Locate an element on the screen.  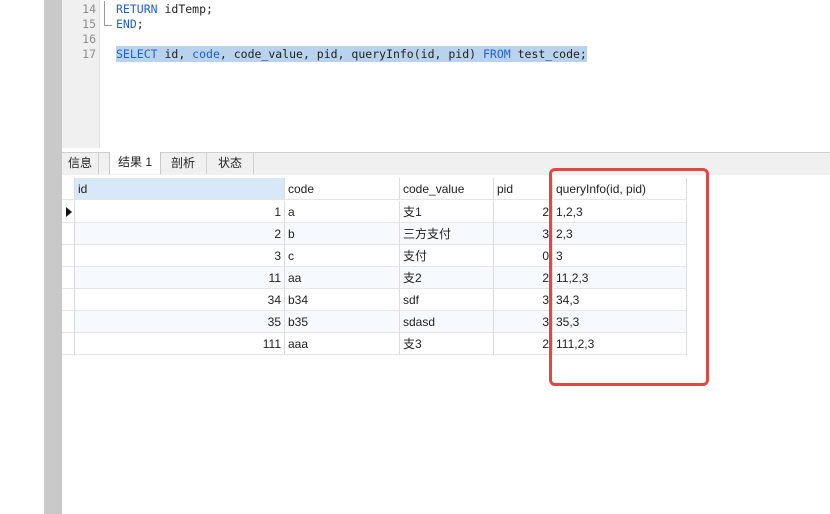
column-header: code is located at coordinates (342, 189).